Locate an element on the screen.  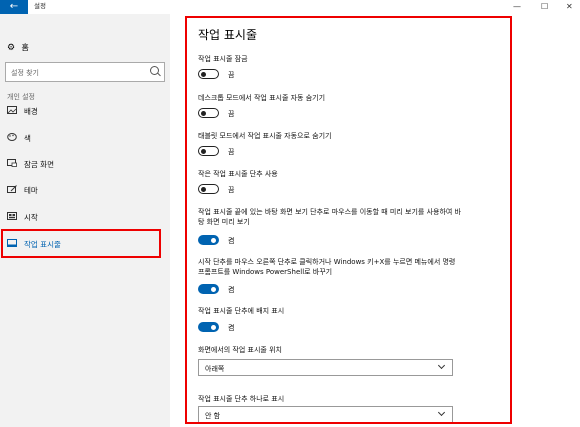
search-placeholder: 설정 찾기 is located at coordinates (25, 73).